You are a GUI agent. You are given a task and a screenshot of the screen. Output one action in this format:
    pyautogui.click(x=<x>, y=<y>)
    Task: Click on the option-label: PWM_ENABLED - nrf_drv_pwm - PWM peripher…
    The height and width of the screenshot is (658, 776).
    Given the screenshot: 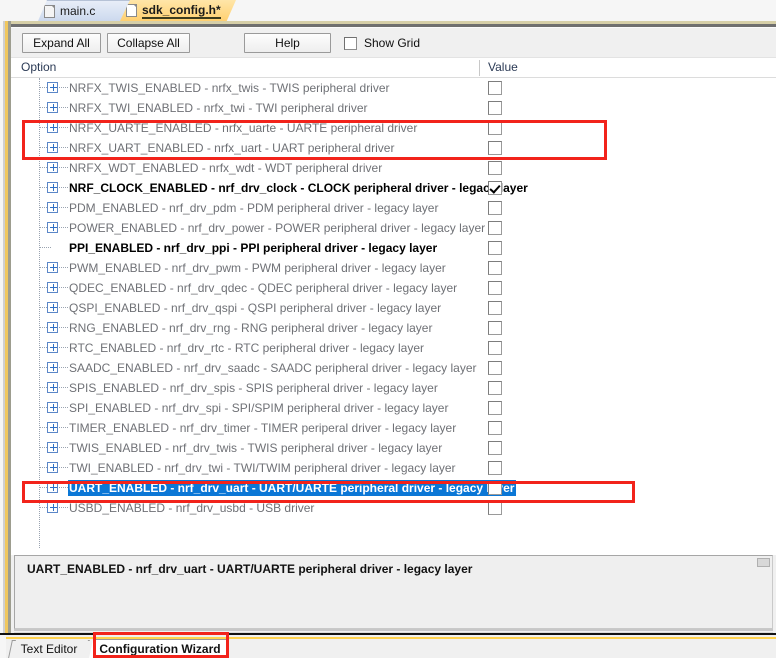 What is the action you would take?
    pyautogui.click(x=257, y=268)
    